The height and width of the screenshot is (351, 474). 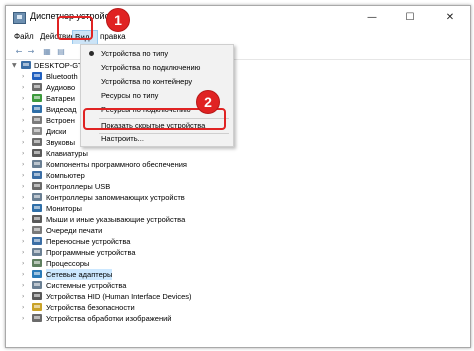 I want to click on view-menu-item-by-type: Устройства по типу, so click(x=157, y=54).